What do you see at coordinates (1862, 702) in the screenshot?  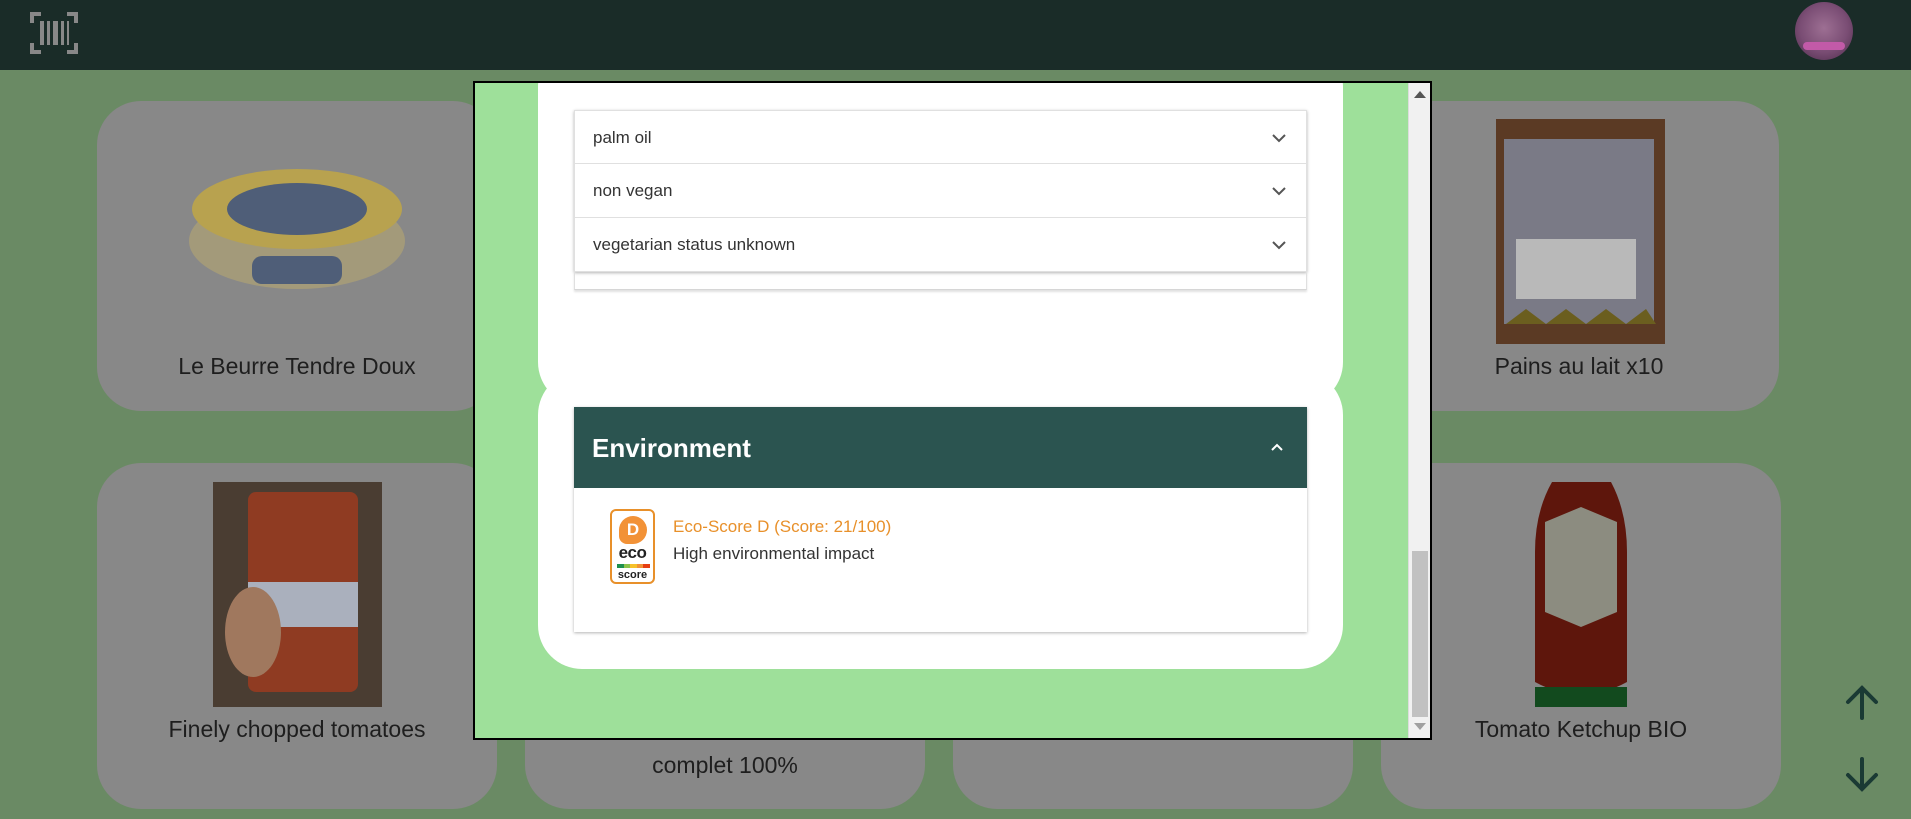 I see `arrow-up-icon` at bounding box center [1862, 702].